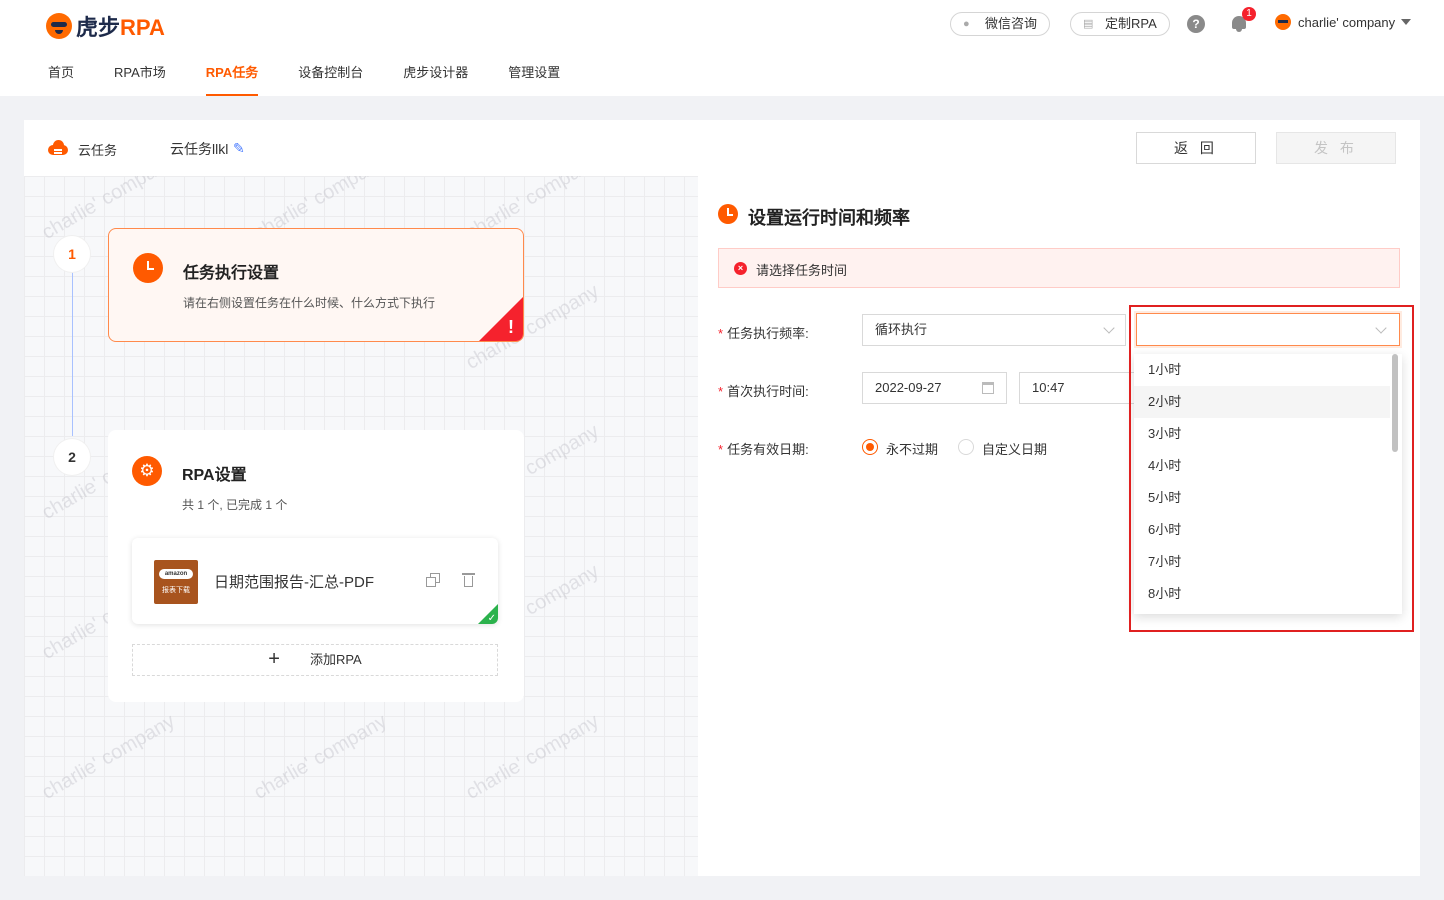 The image size is (1444, 900). I want to click on user-menu: charlie' company, so click(1343, 22).